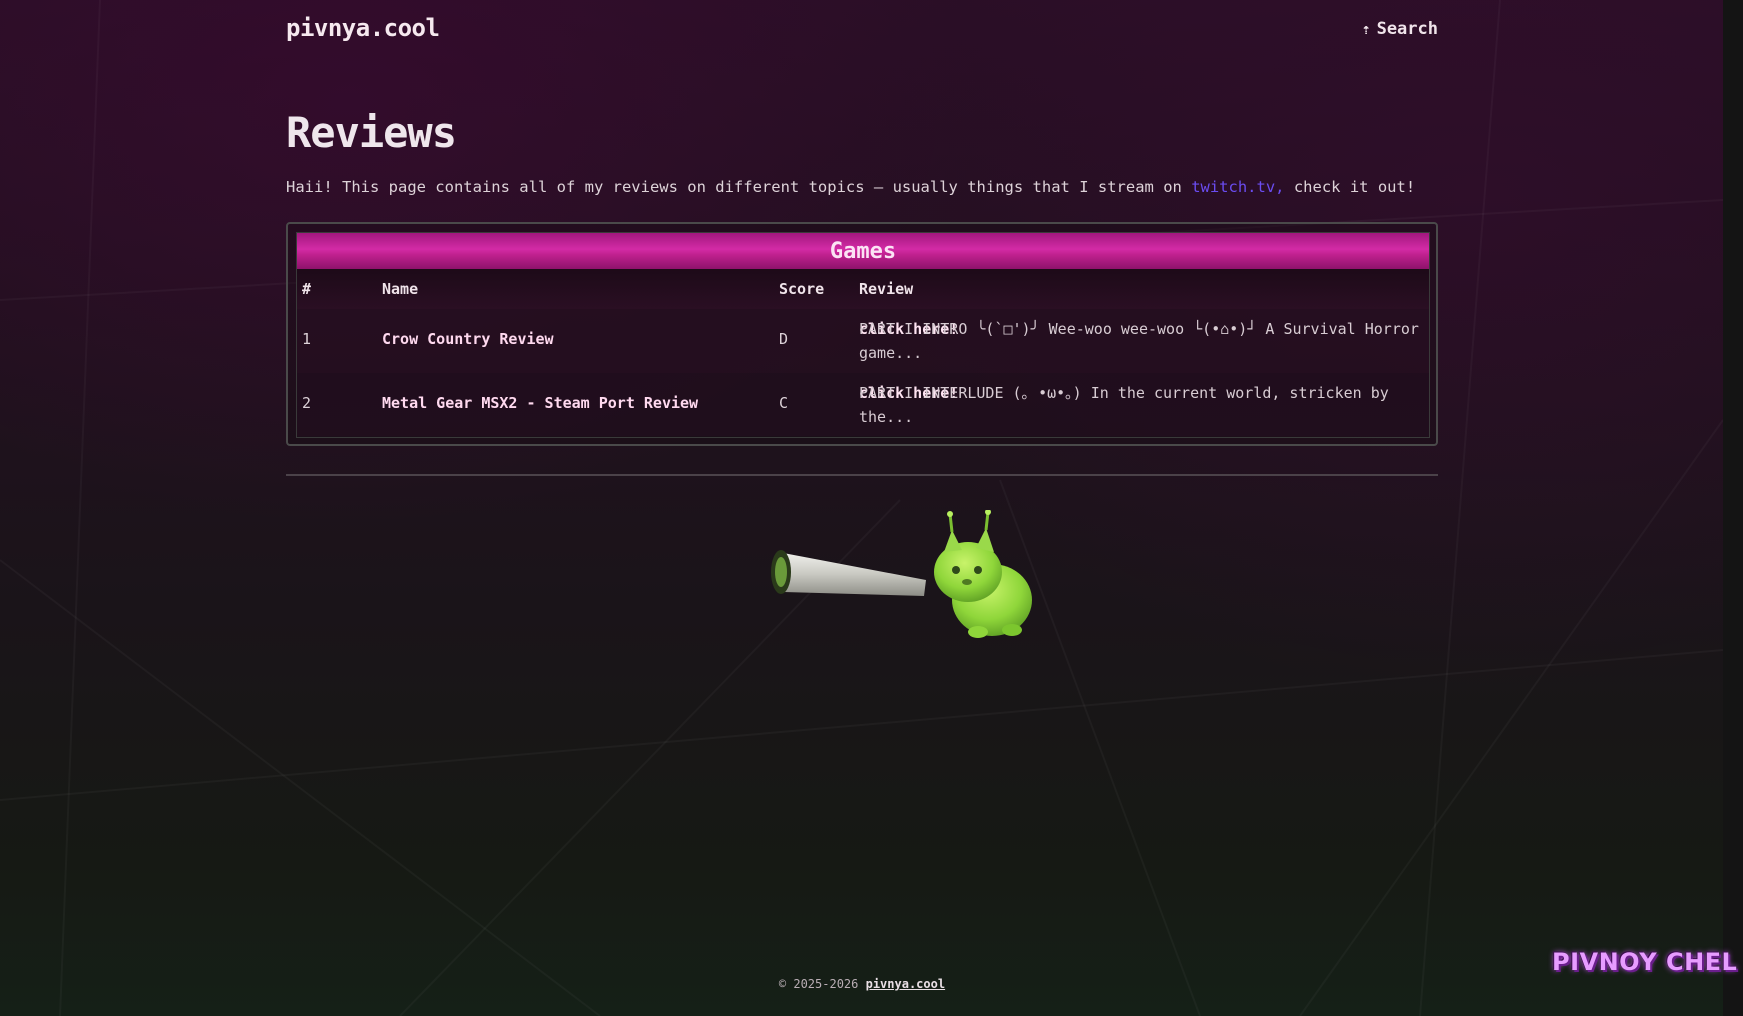 This screenshot has height=1016, width=1743. I want to click on column-header-review: Review, so click(886, 289).